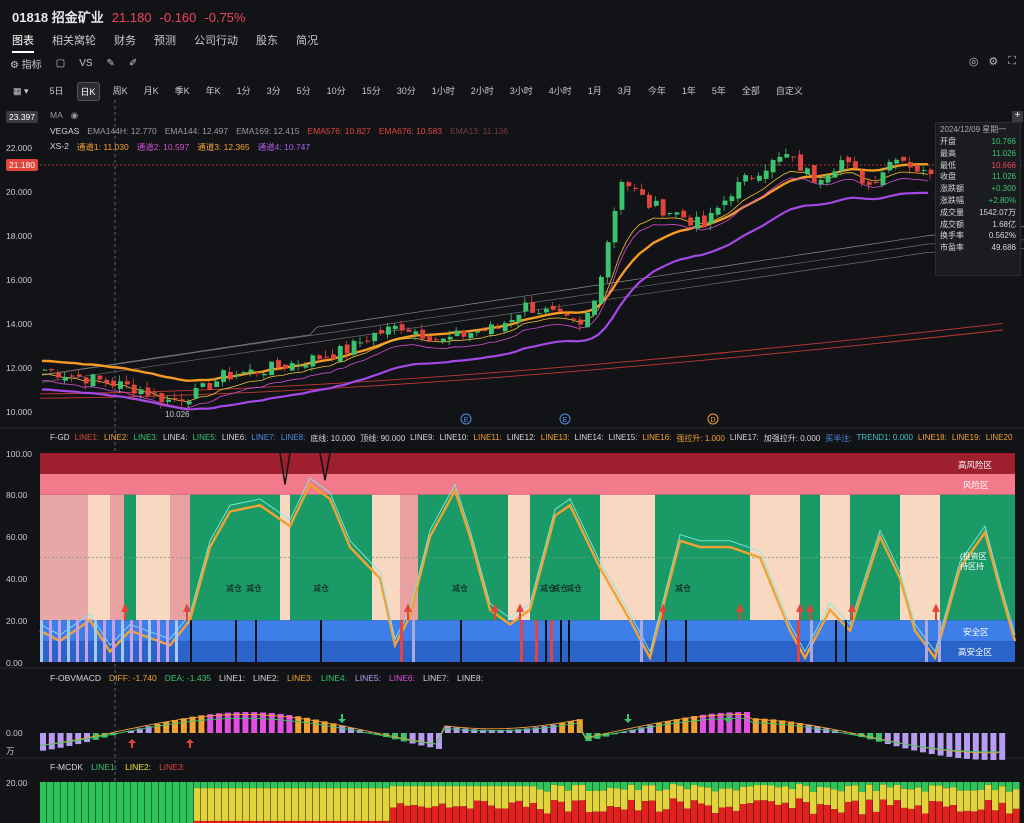 Image resolution: width=1024 pixels, height=823 pixels. Describe the element at coordinates (74, 115) in the screenshot. I see `eye-icon: ◉` at that location.